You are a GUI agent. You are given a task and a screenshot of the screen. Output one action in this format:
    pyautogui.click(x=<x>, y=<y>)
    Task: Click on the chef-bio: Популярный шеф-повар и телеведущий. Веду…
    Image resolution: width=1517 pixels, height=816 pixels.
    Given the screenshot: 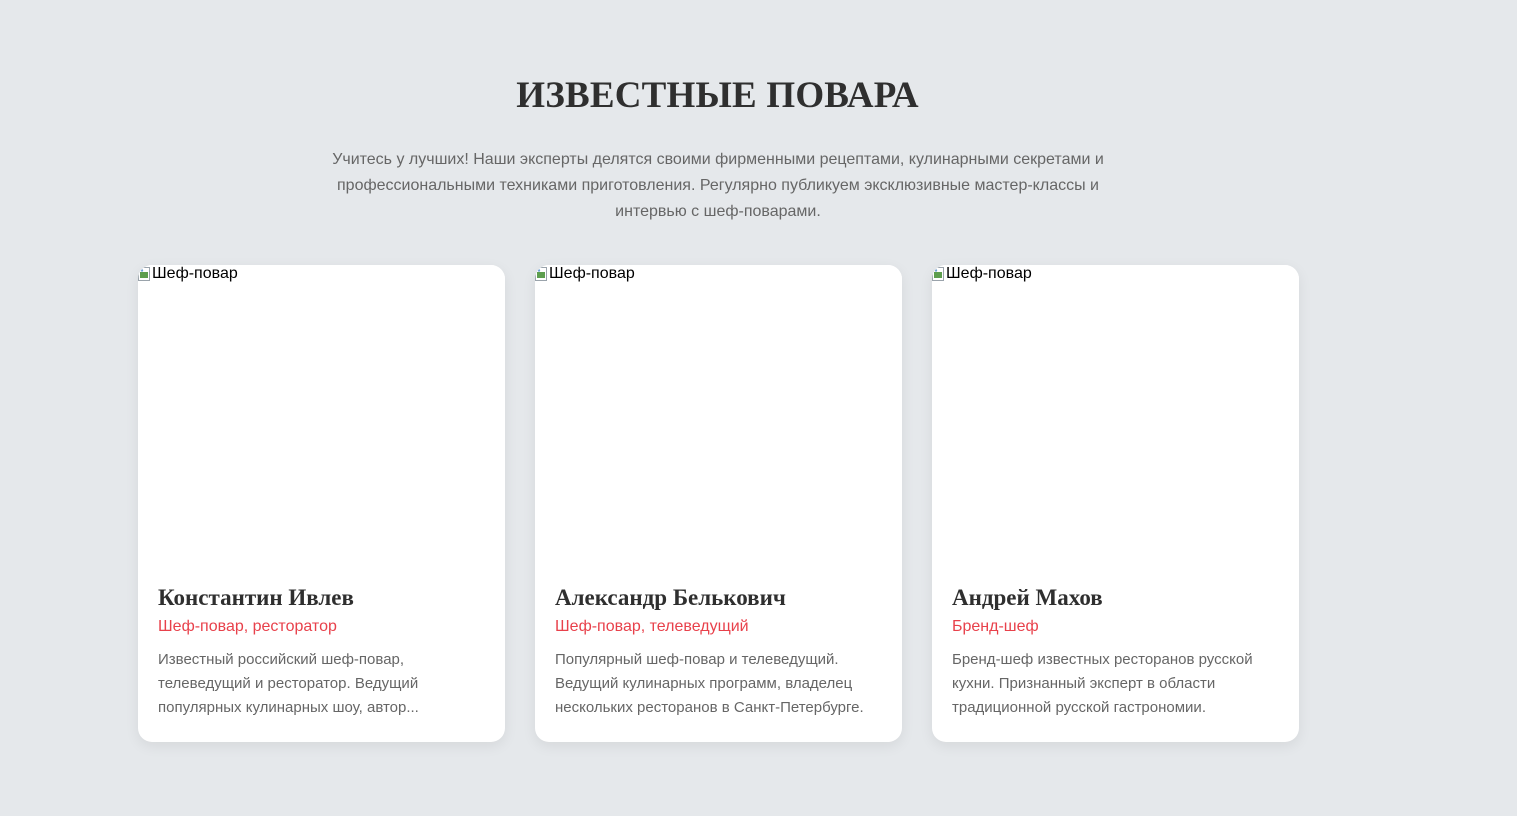 What is the action you would take?
    pyautogui.click(x=709, y=683)
    